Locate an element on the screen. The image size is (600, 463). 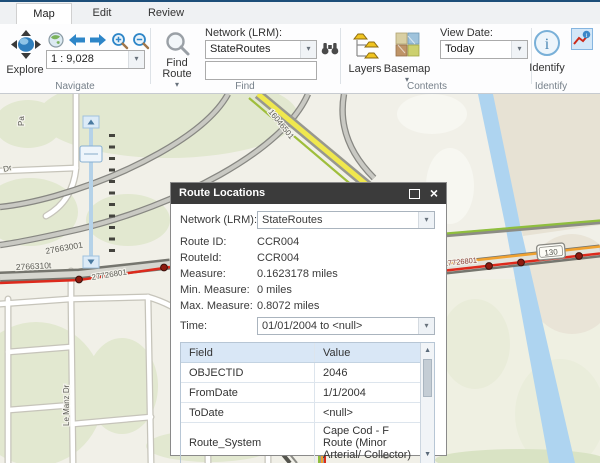
time-label: Time: is located at coordinates (194, 325).